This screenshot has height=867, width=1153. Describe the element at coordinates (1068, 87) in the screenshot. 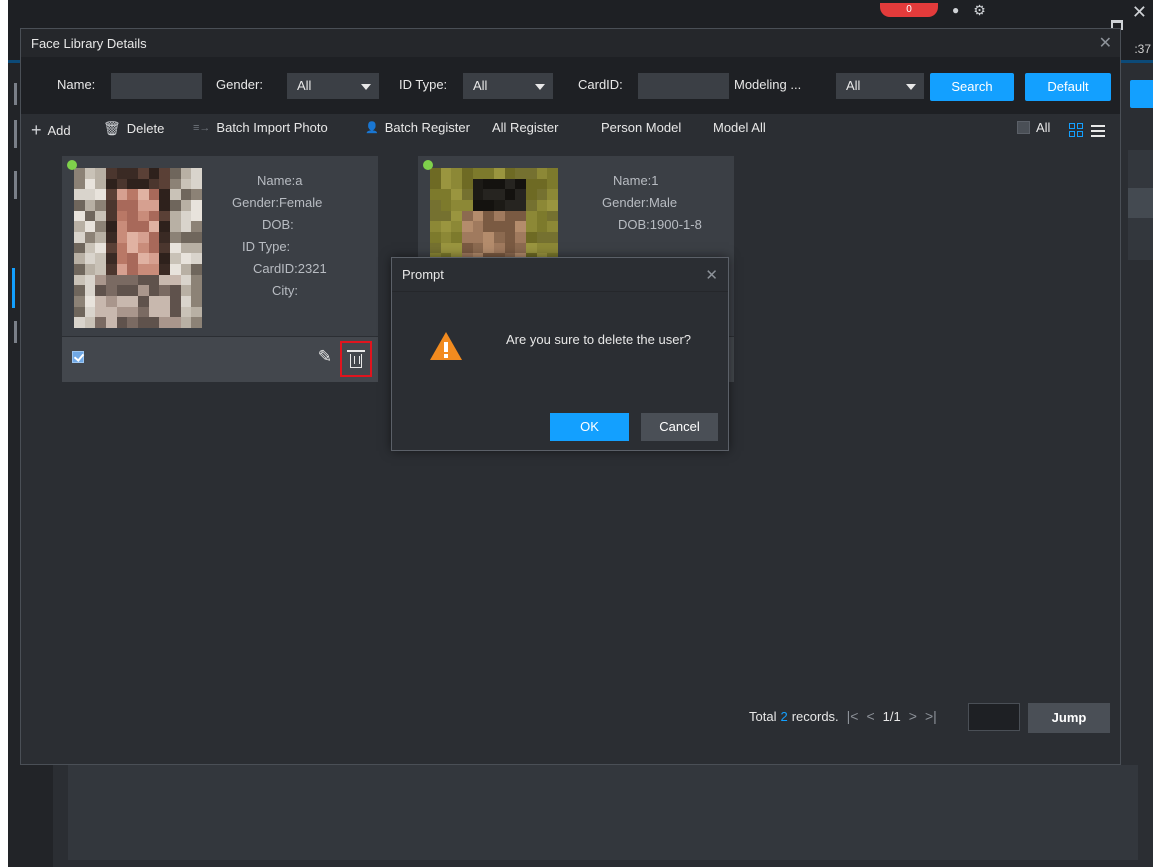

I see `default-button: Default` at that location.